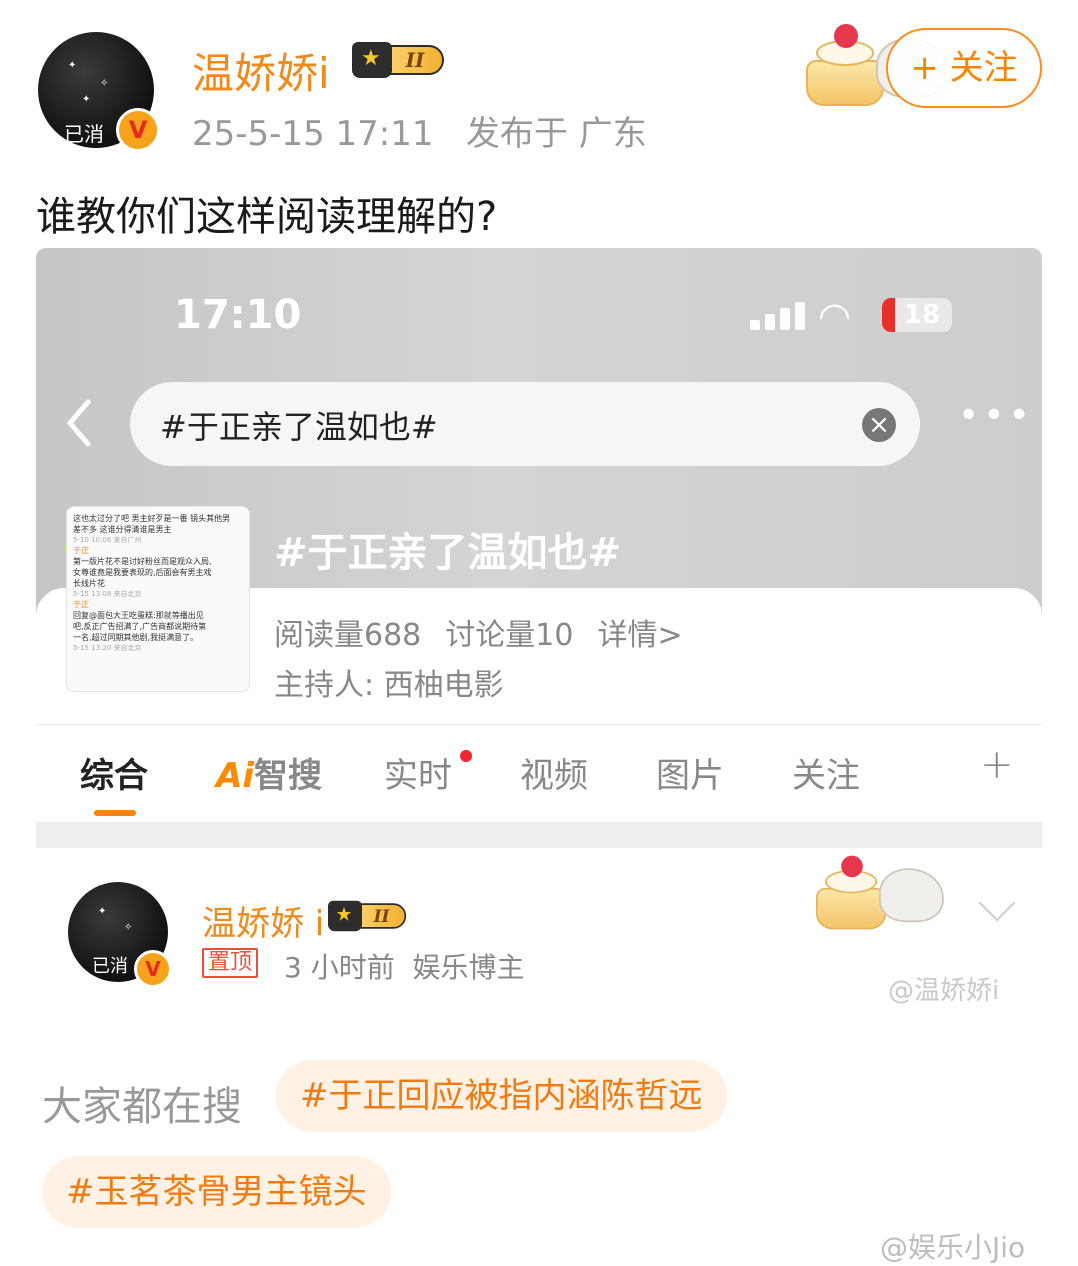 This screenshot has width=1078, height=1266. What do you see at coordinates (448, 553) in the screenshot?
I see `topic-title: #于正亲了温如也#` at bounding box center [448, 553].